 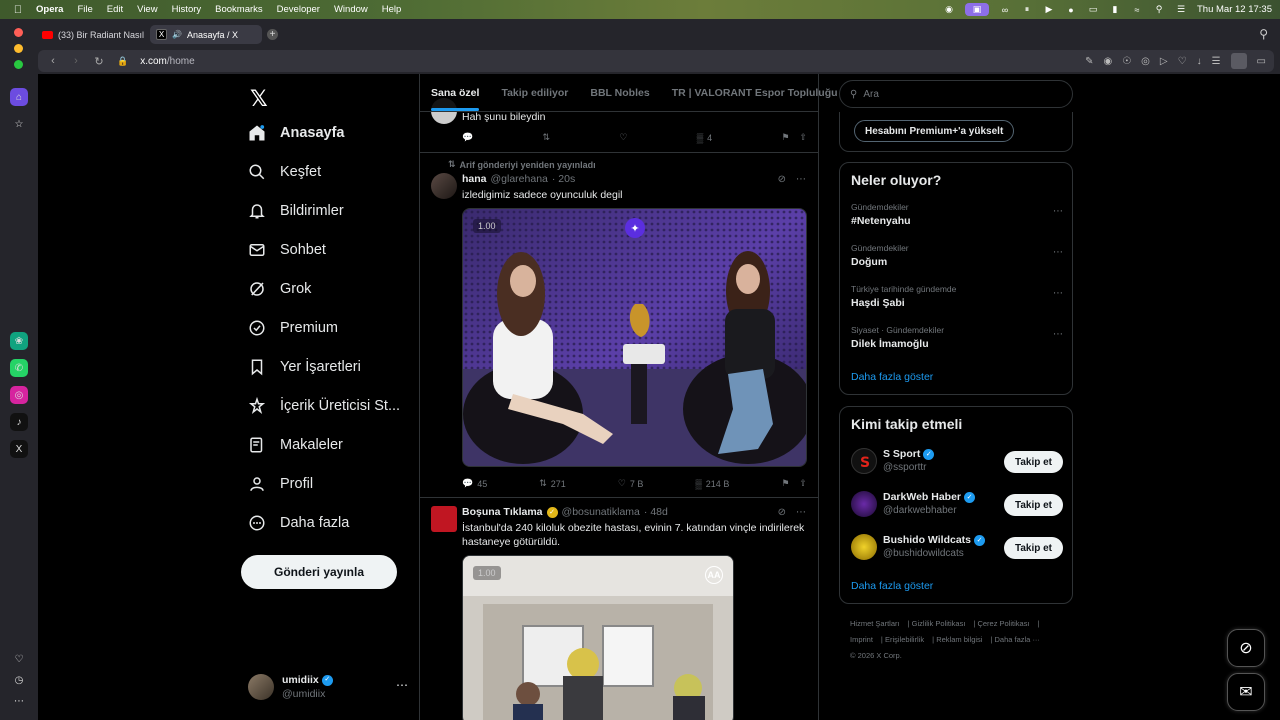 I want to click on extensions-icon: ▭, so click(x=1261, y=61).